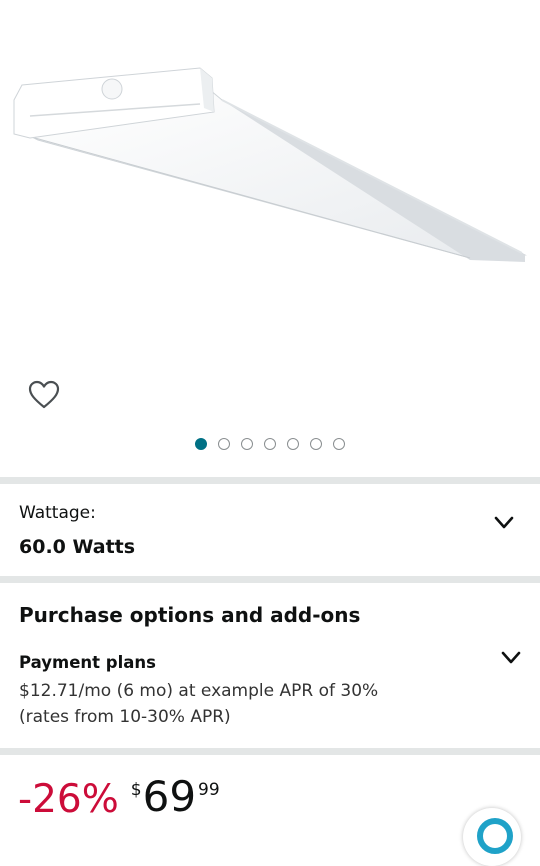 The width and height of the screenshot is (540, 866). I want to click on payment-plan-rates: (rates from 10-30% APR), so click(125, 717).